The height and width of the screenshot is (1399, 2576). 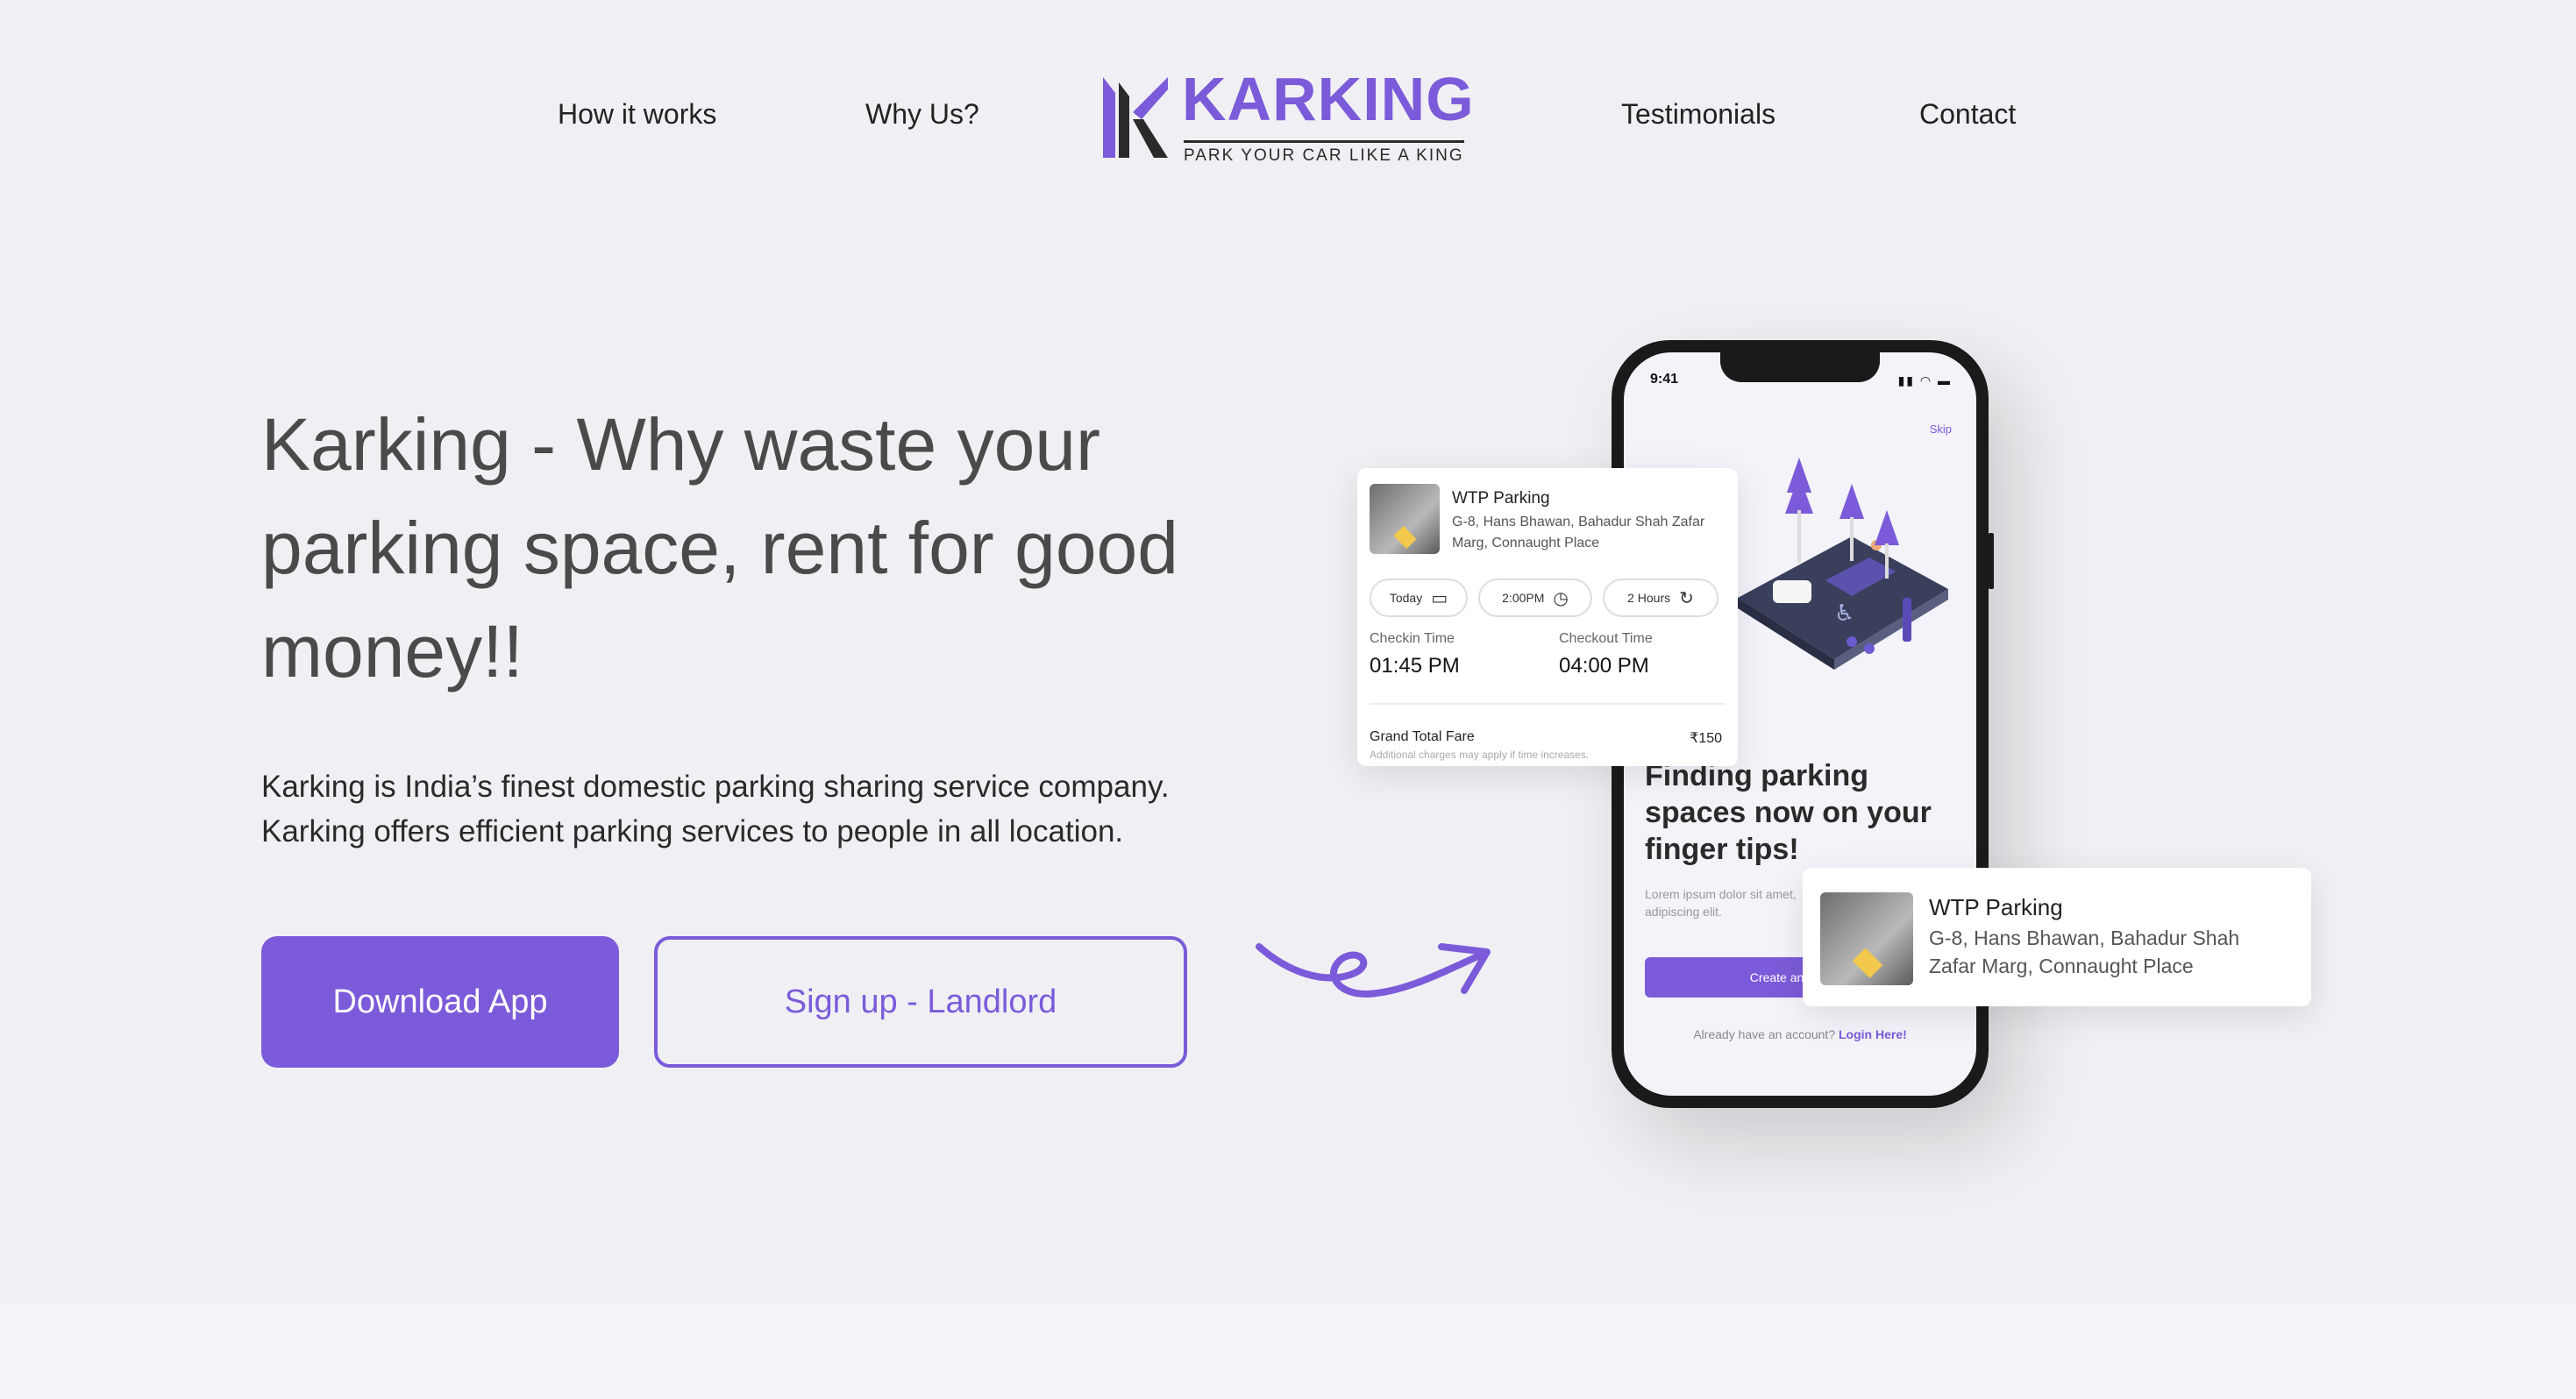 I want to click on nav-testimonials: Testimonials, so click(x=1698, y=114).